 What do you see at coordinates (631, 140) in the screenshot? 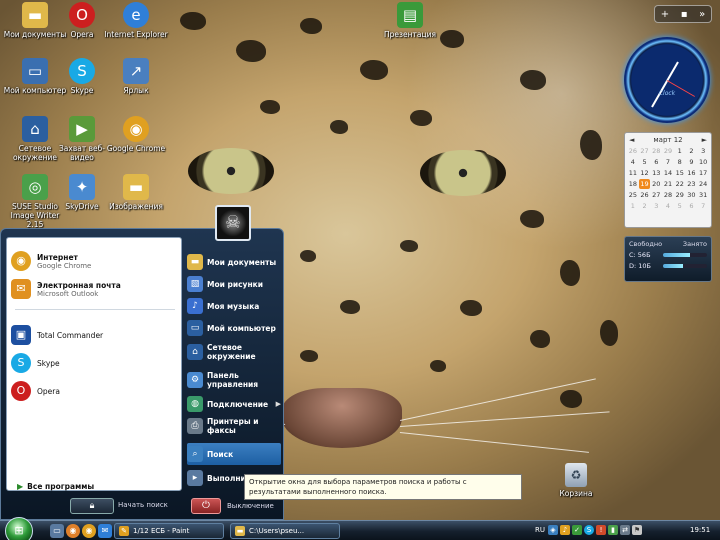
I see `calendar-prev-icon: ◄` at bounding box center [631, 140].